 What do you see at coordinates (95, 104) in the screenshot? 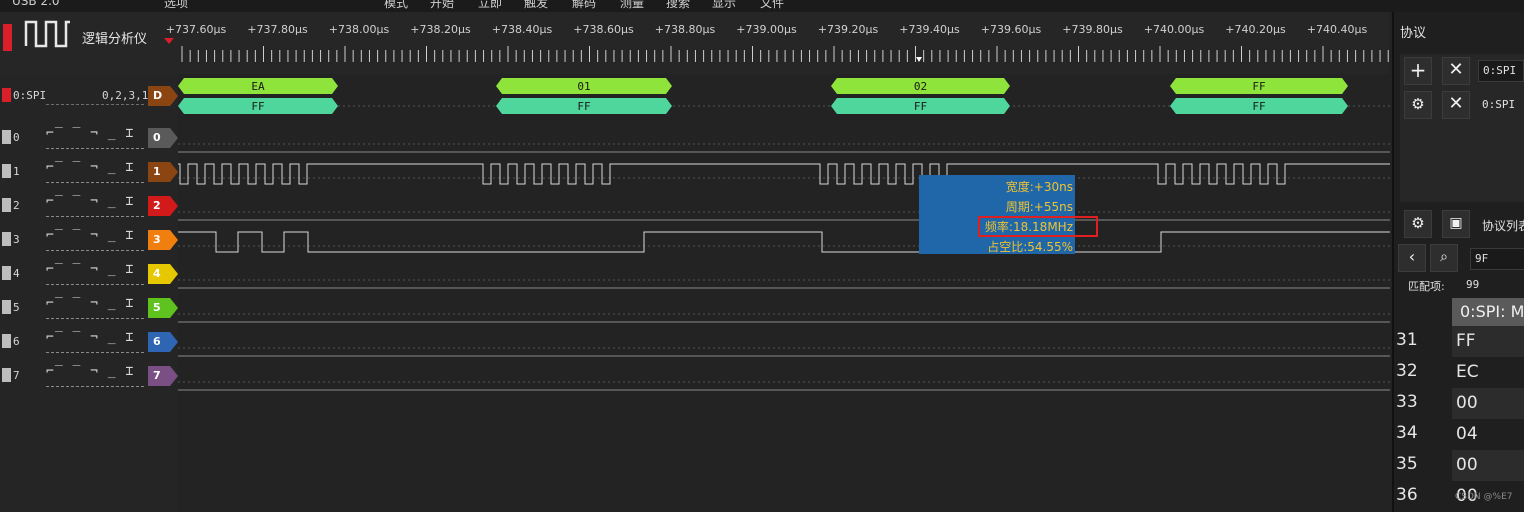
I see `spi-separator` at bounding box center [95, 104].